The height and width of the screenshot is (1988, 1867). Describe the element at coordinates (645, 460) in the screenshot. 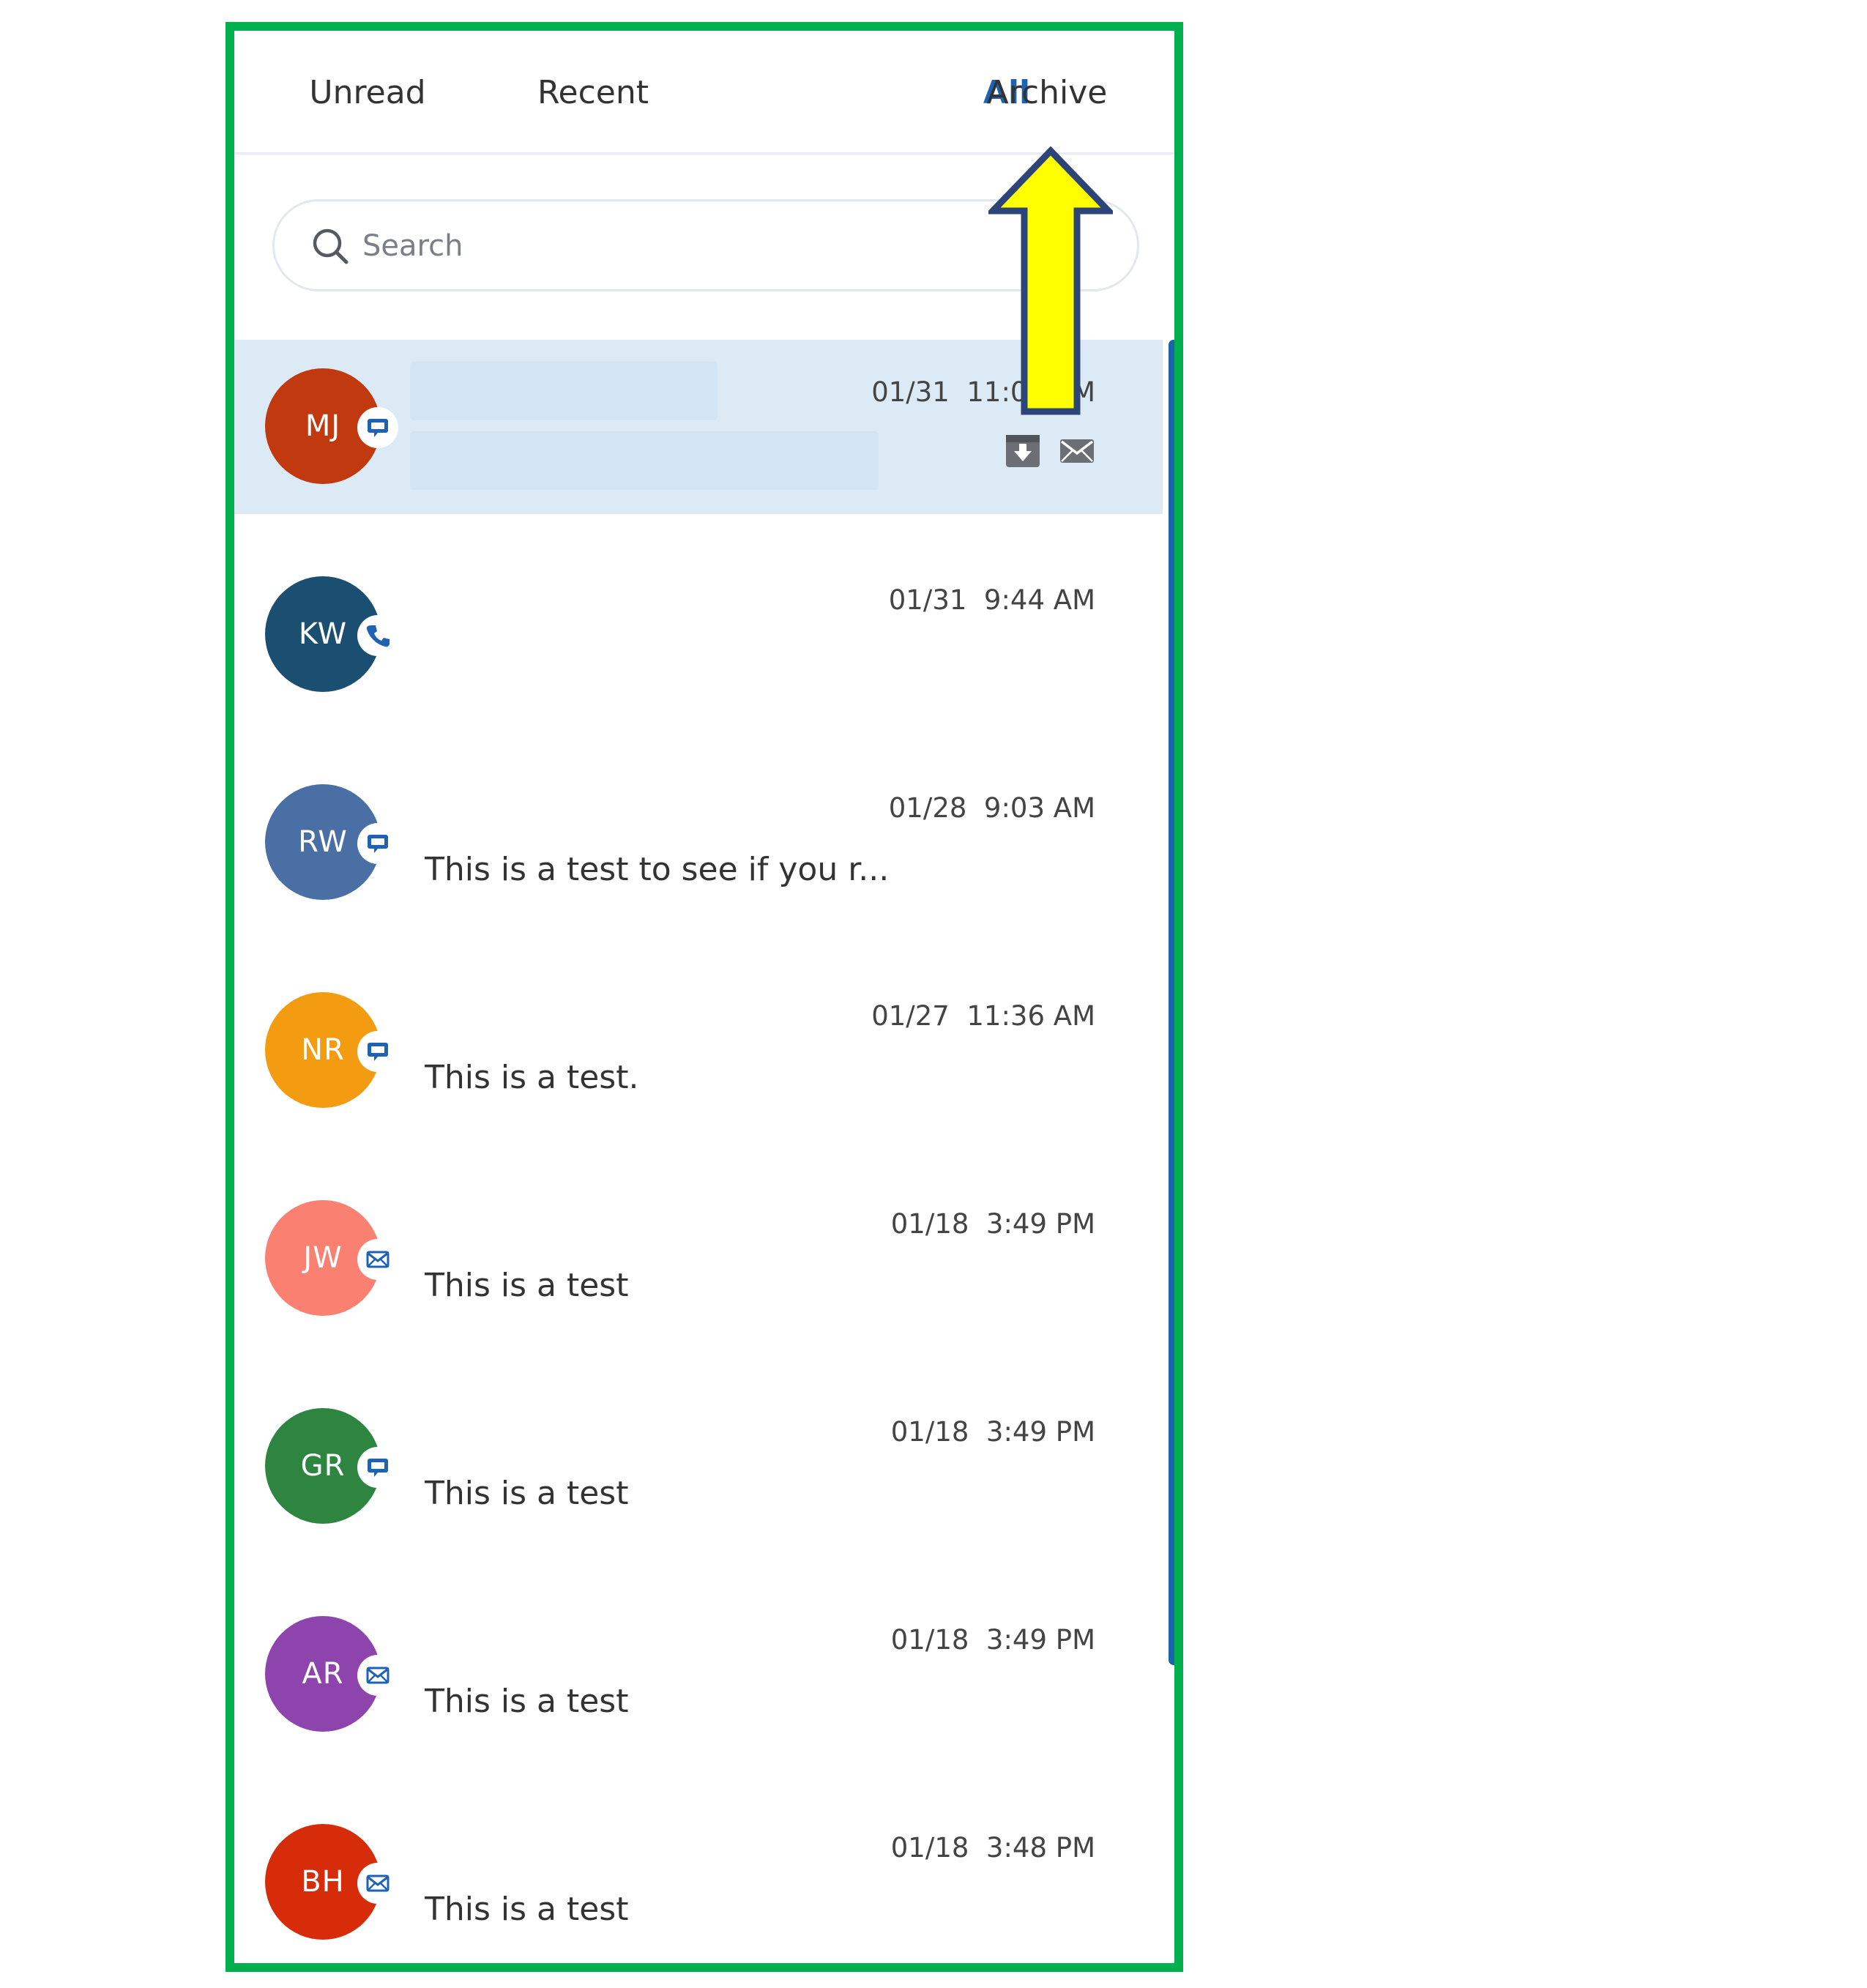

I see `redacted-preview` at that location.